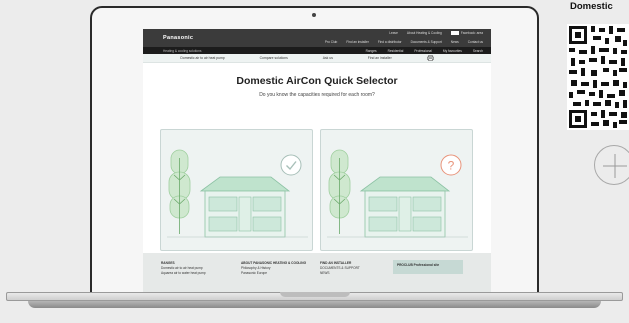 Image resolution: width=629 pixels, height=323 pixels. I want to click on footer-link: Aquarea air to water heat pump, so click(183, 273).